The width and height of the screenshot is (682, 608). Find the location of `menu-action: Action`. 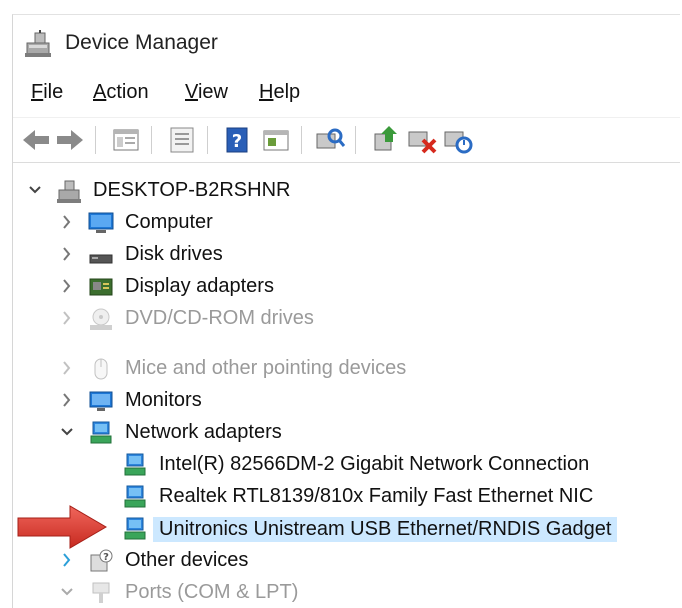

menu-action: Action is located at coordinates (121, 92).